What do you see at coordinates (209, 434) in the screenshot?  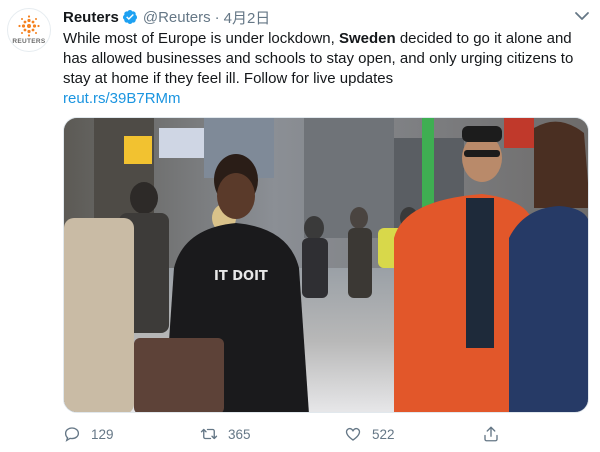 I see `retweet-icon` at bounding box center [209, 434].